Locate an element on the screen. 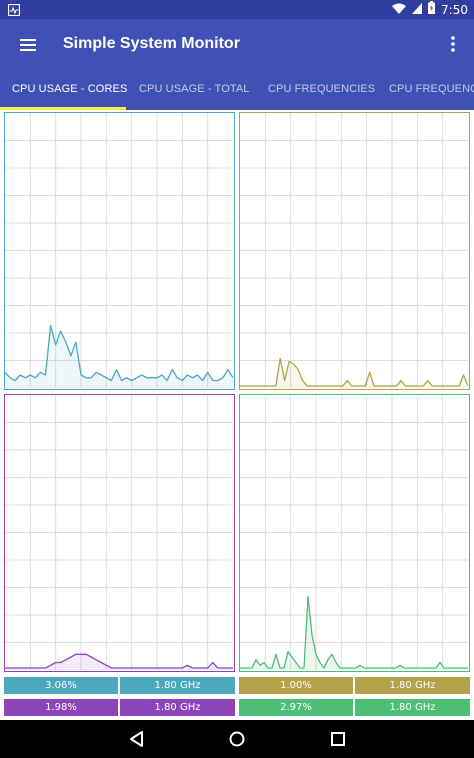 The height and width of the screenshot is (758, 474). tab-cpu-usage-total: CPU USAGE - TOTAL is located at coordinates (194, 89).